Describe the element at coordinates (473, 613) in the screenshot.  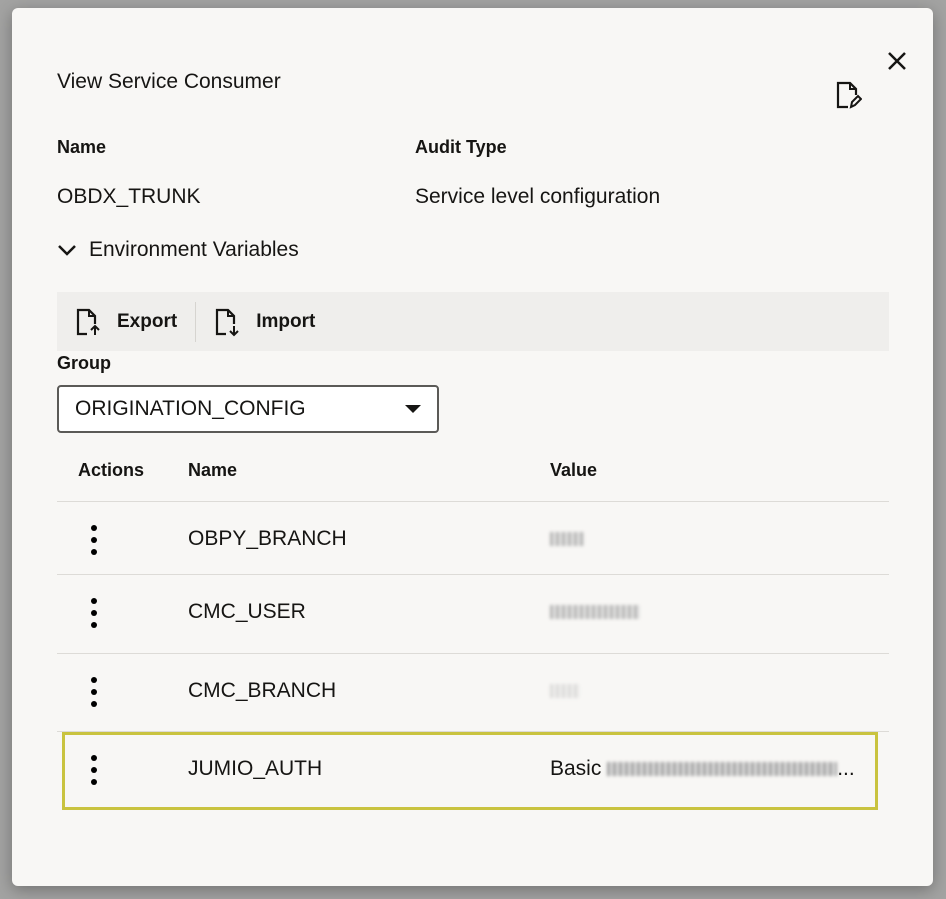
I see `table-row: CMC_USER` at that location.